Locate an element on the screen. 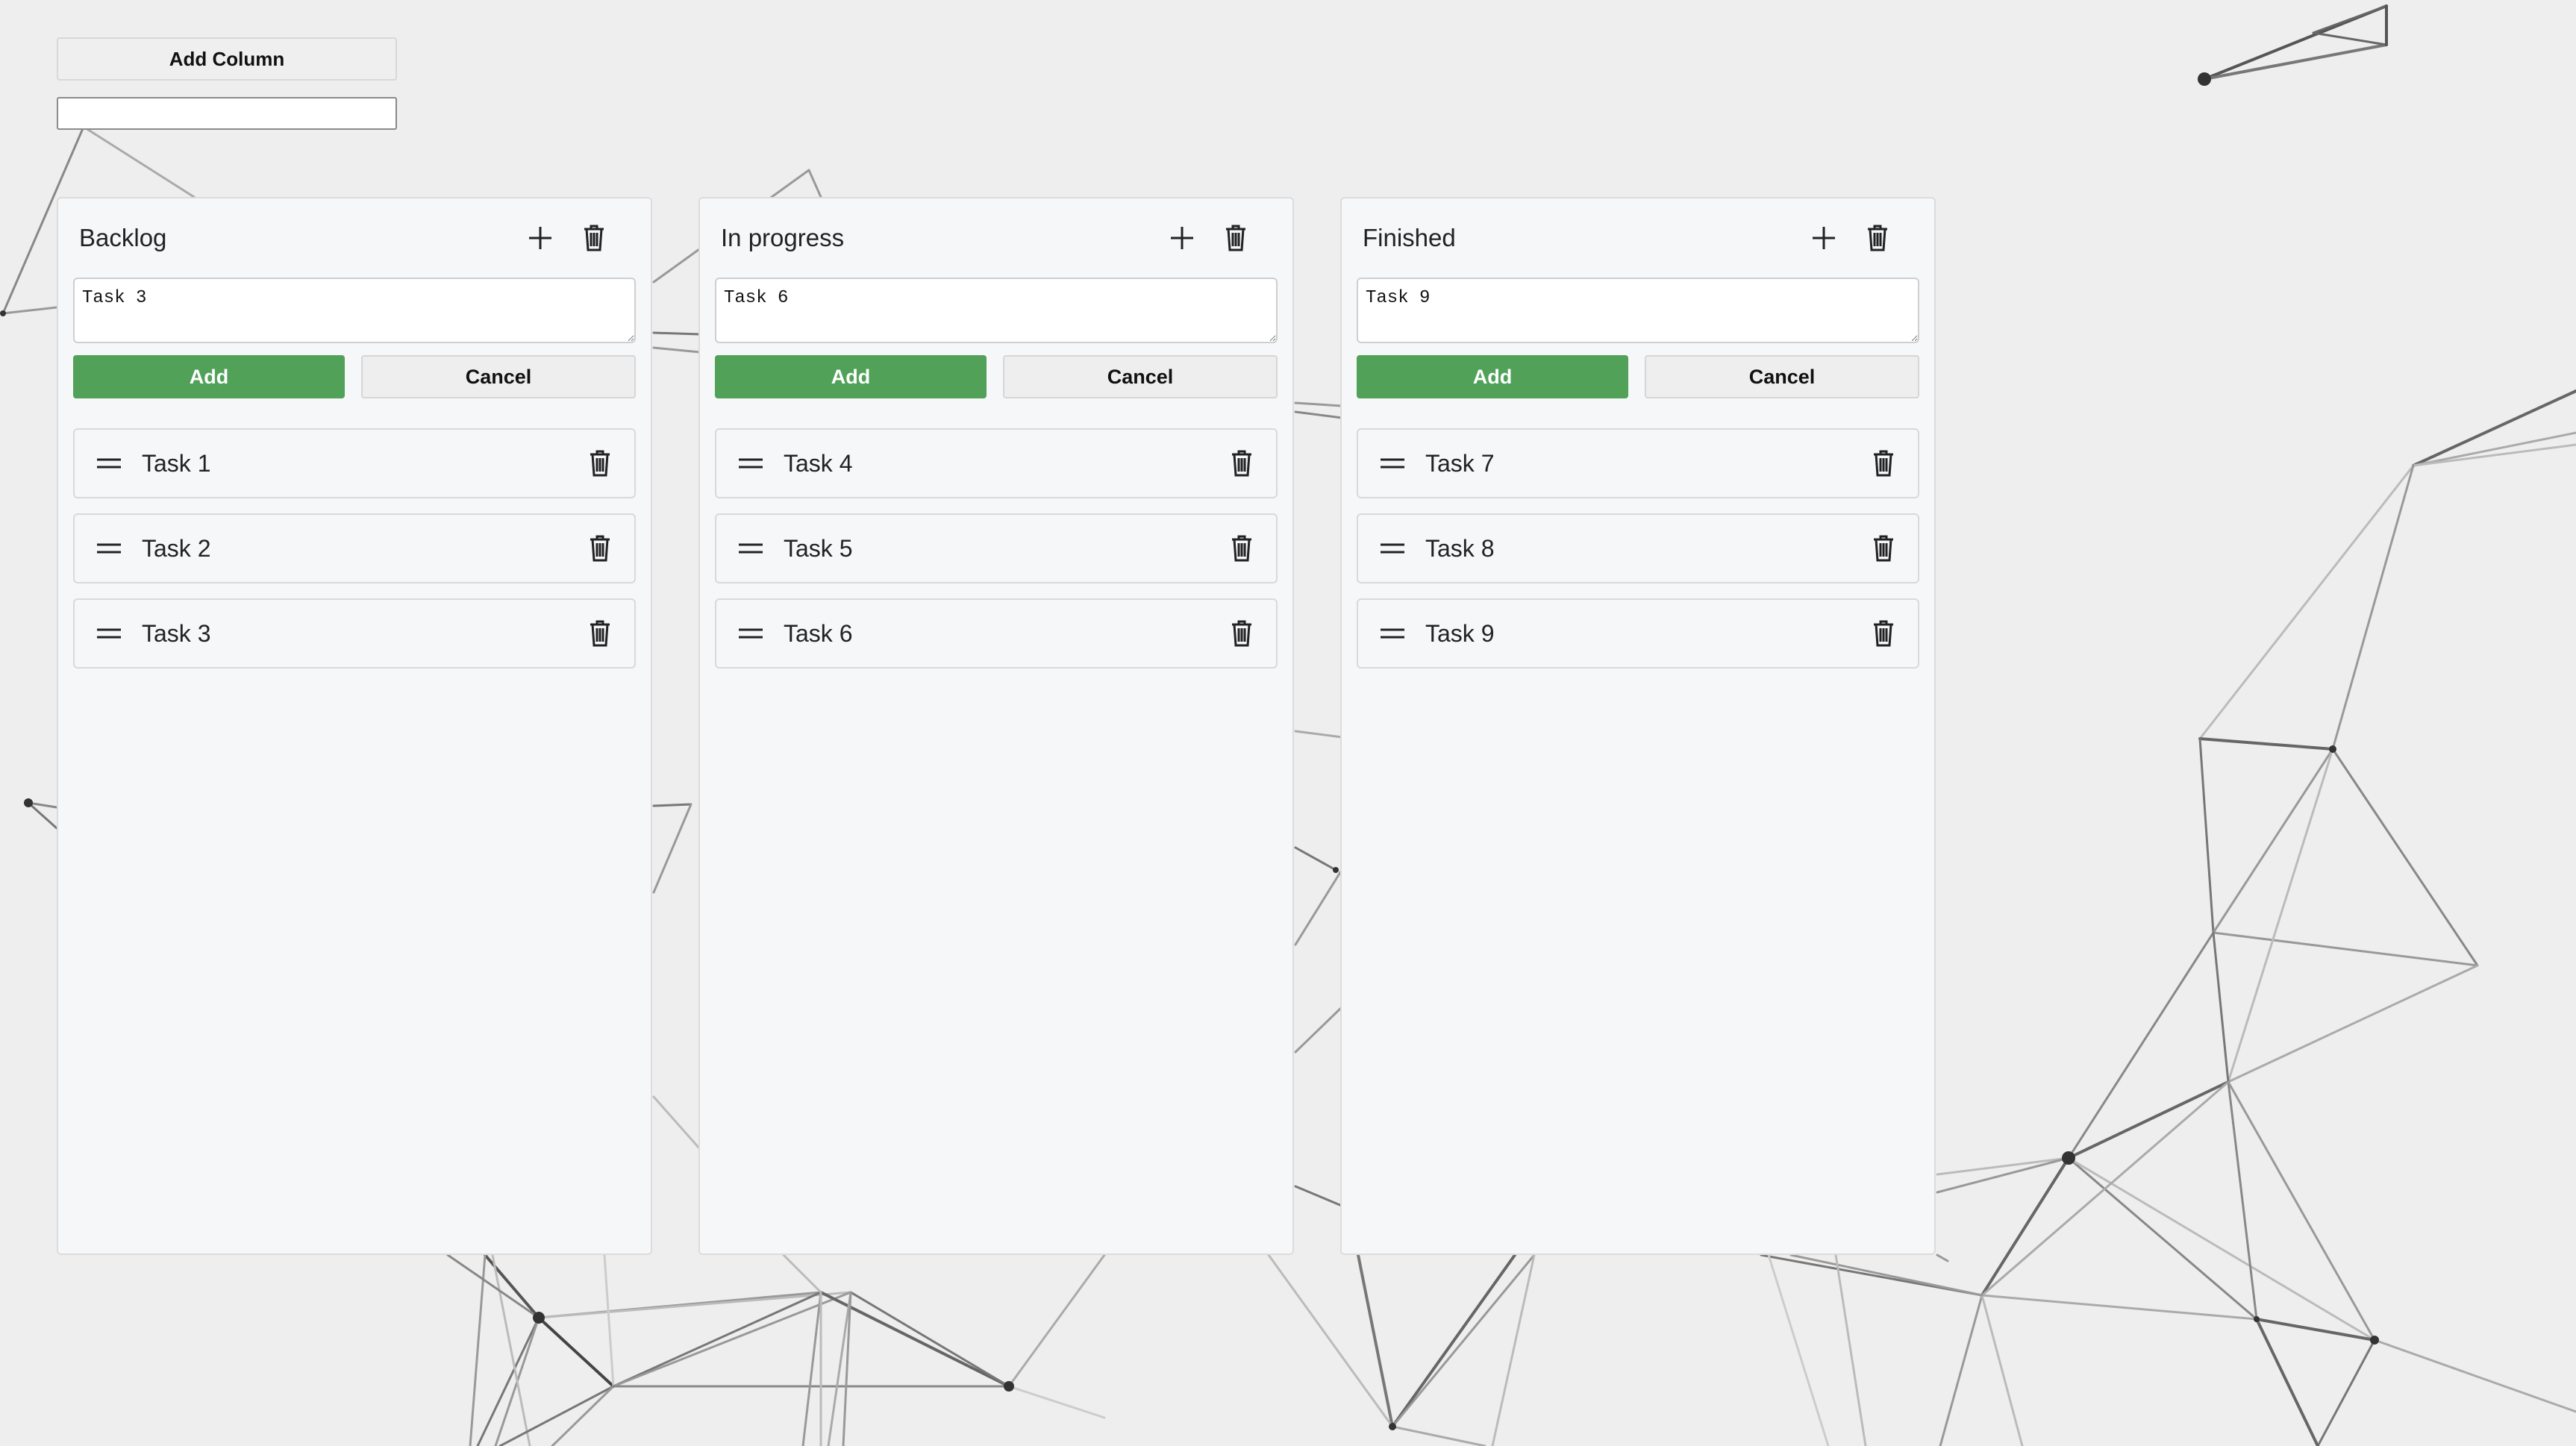 Image resolution: width=2576 pixels, height=1446 pixels. task-label: Task 5 is located at coordinates (818, 548).